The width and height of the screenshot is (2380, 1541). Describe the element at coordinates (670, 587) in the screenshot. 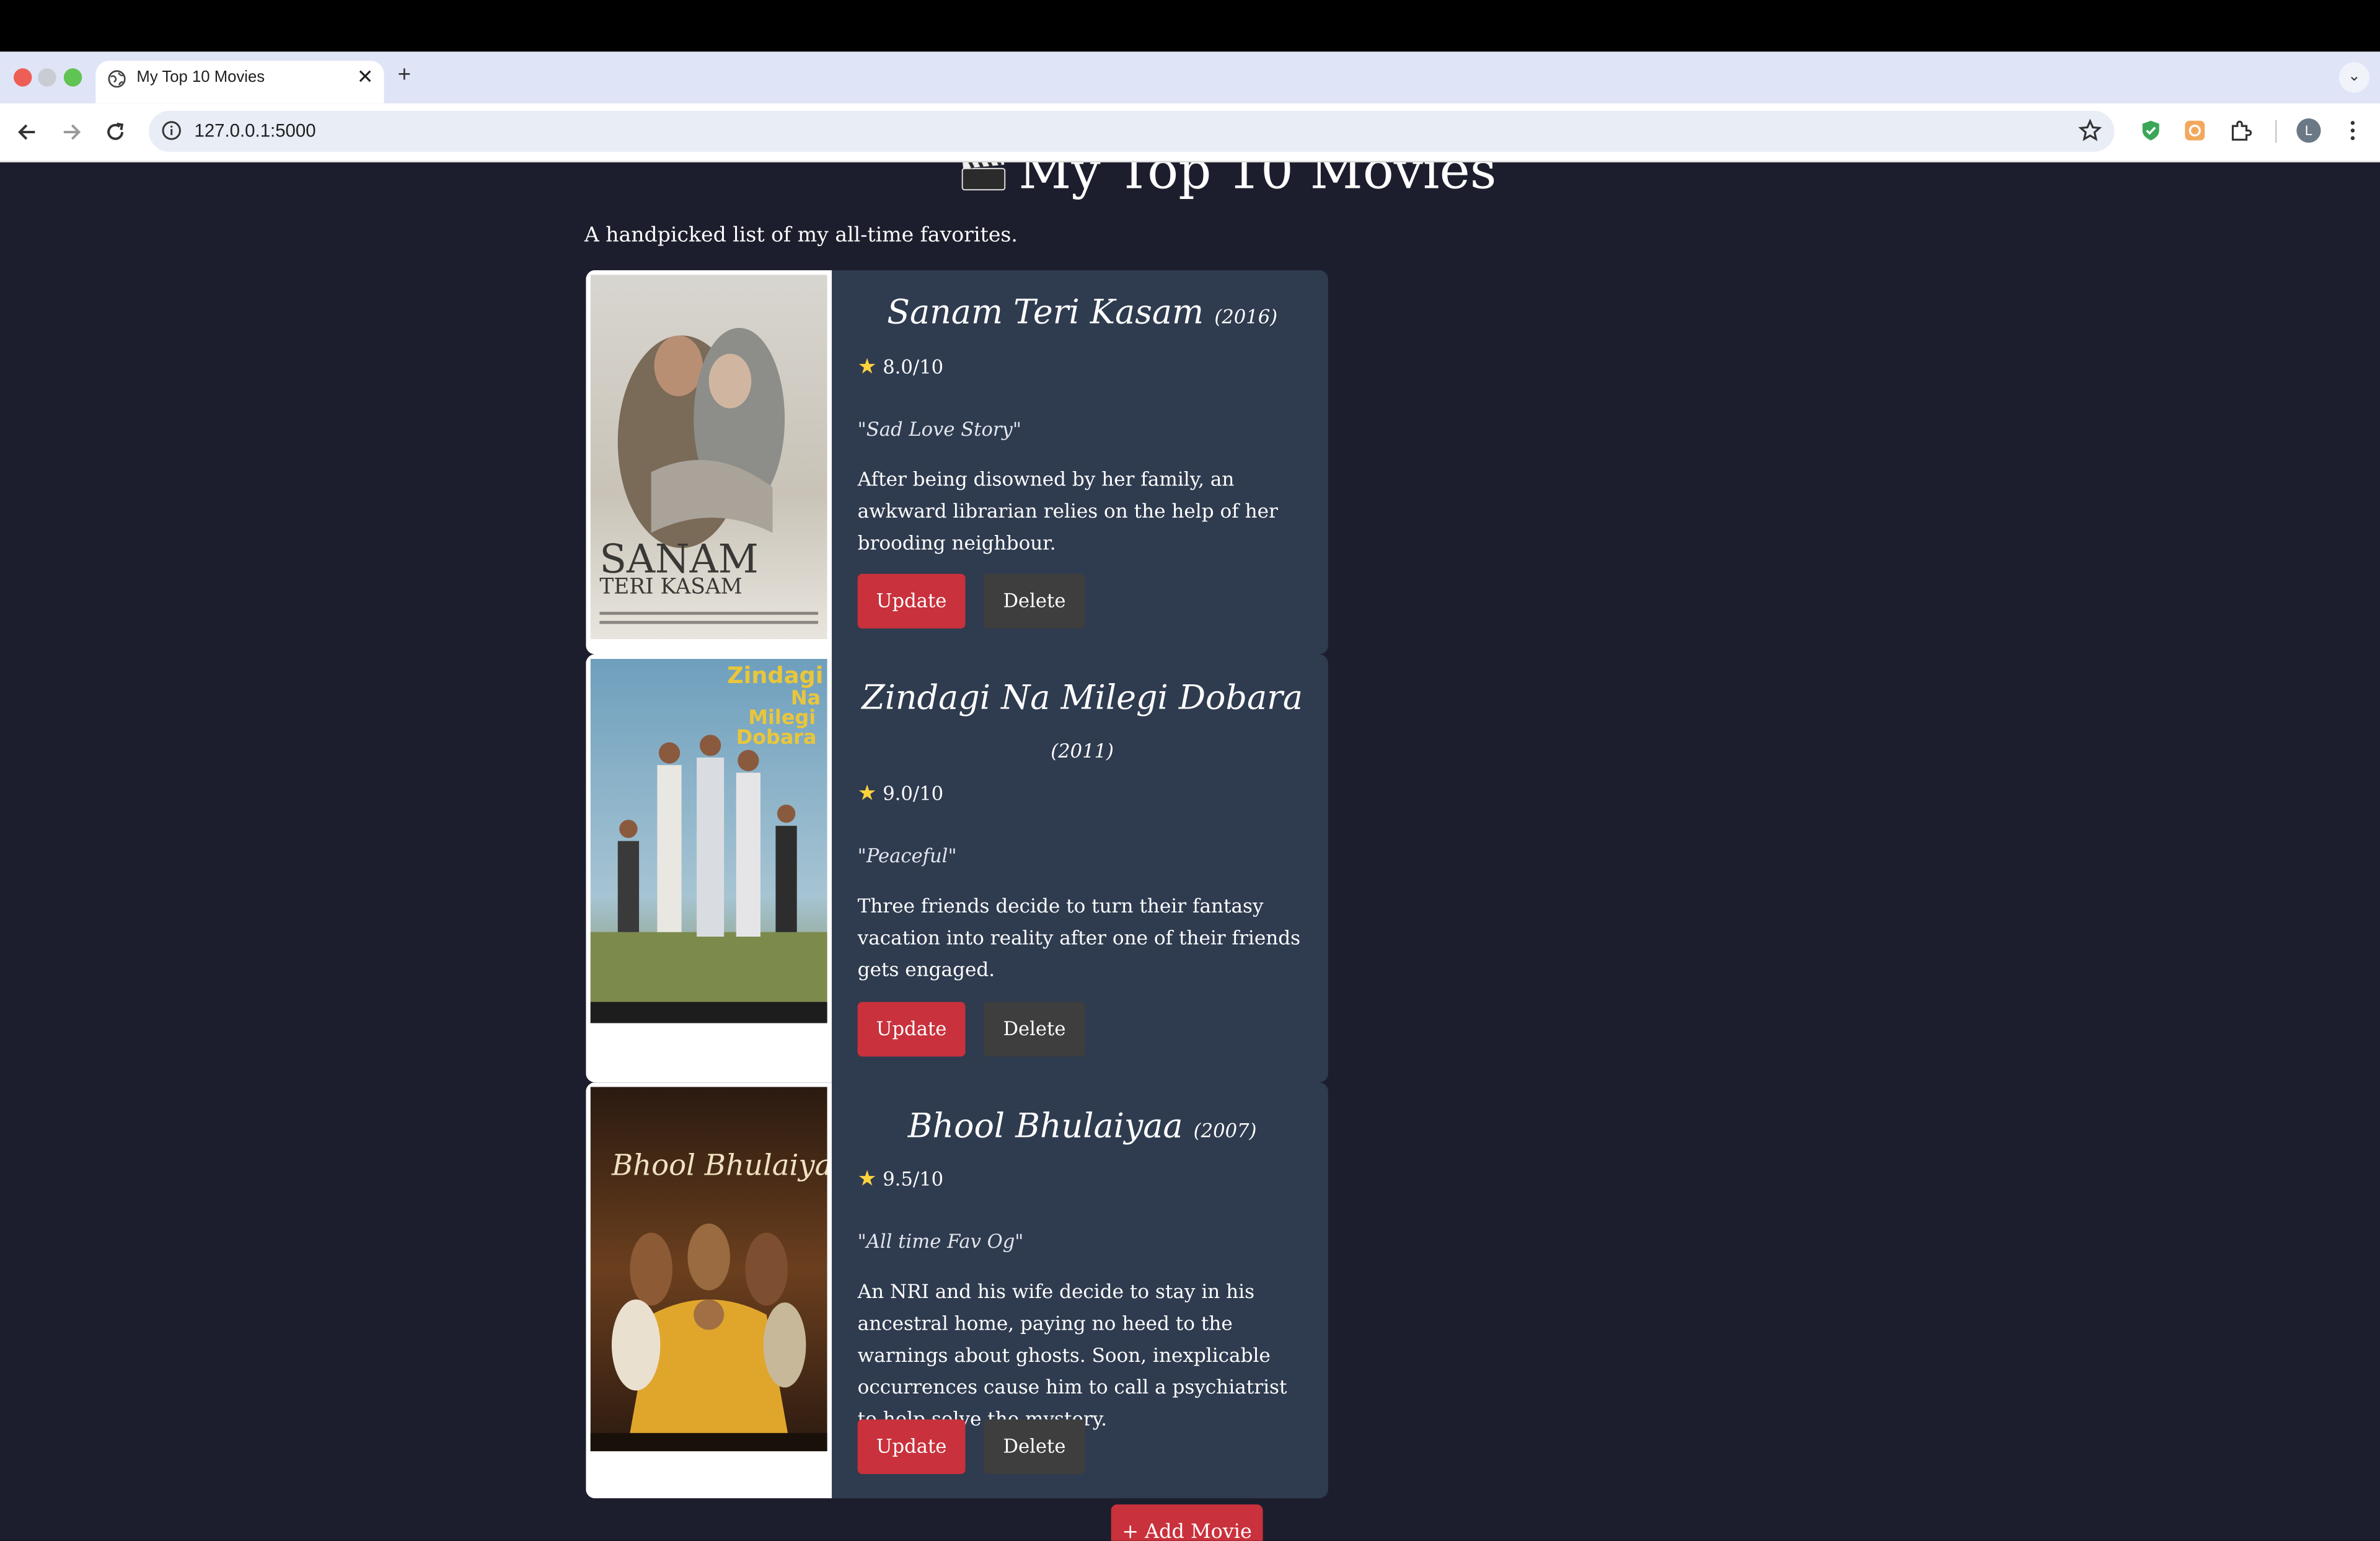

I see `poster-title-line-2: TERI KASAM` at that location.